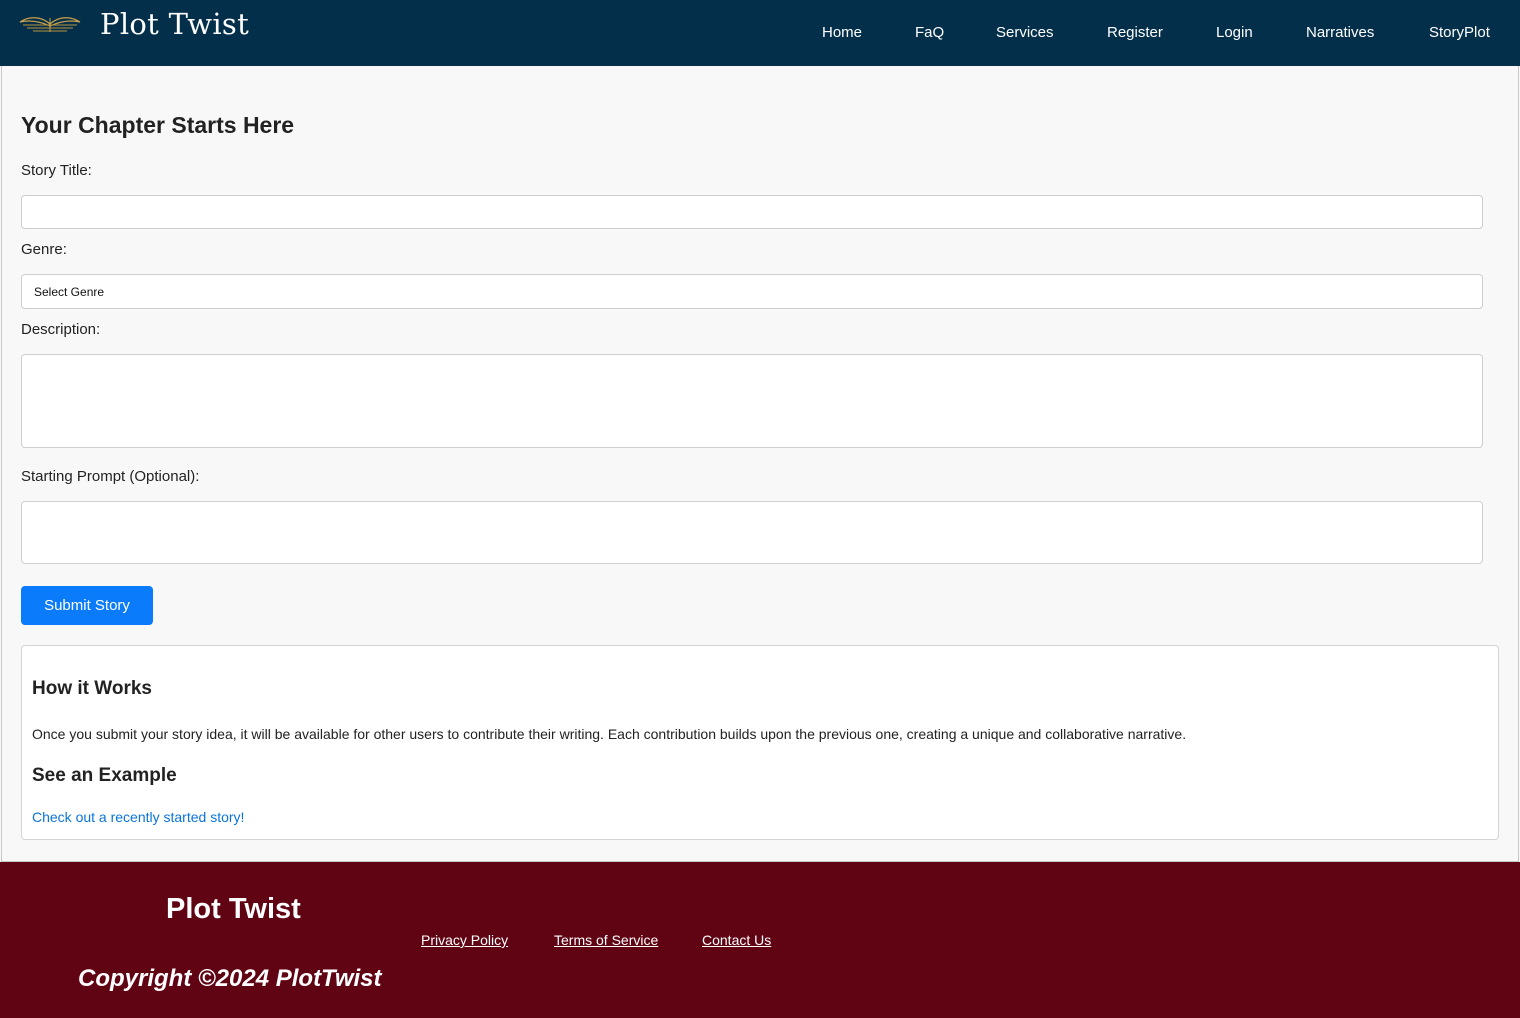  Describe the element at coordinates (736, 940) in the screenshot. I see `contact-us-link: Contact Us` at that location.